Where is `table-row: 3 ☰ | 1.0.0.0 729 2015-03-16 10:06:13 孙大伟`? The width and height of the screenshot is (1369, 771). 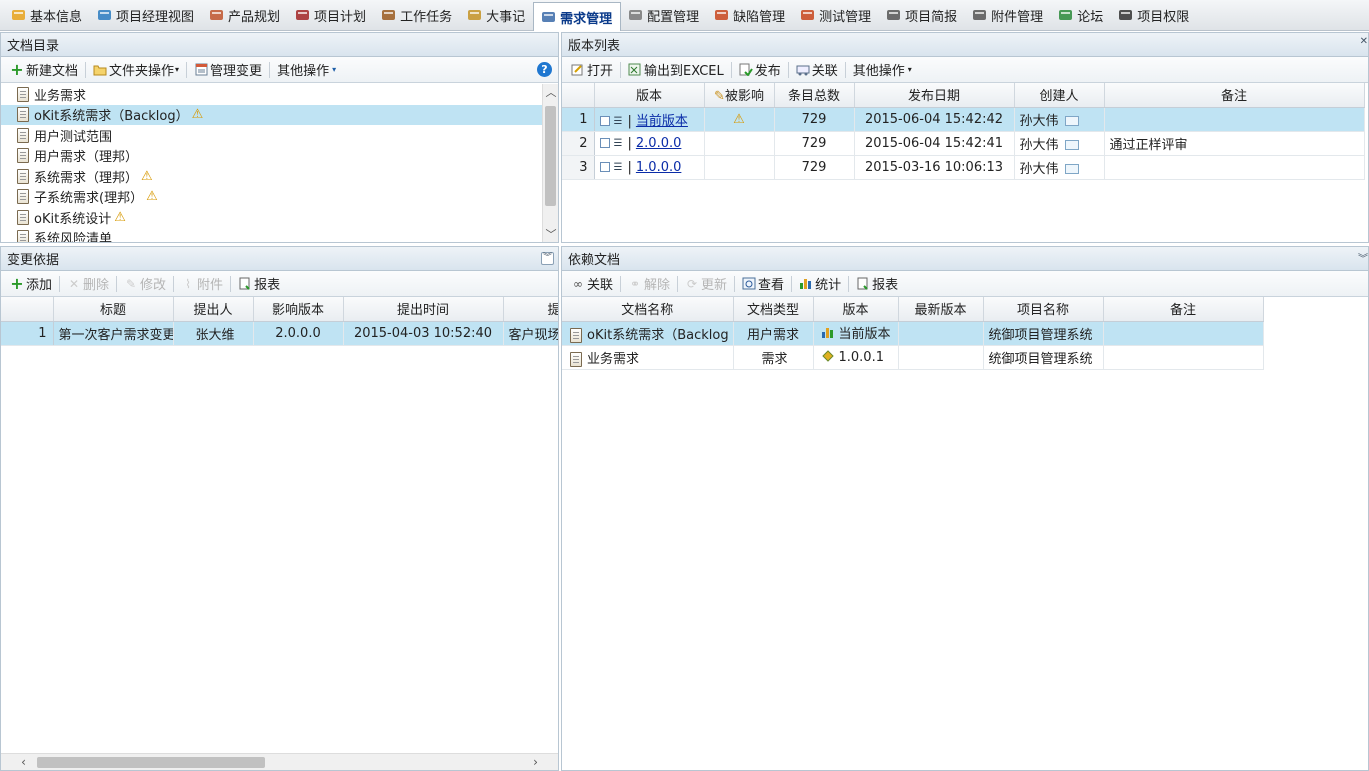 table-row: 3 ☰ | 1.0.0.0 729 2015-03-16 10:06:13 孙大伟 is located at coordinates (963, 167).